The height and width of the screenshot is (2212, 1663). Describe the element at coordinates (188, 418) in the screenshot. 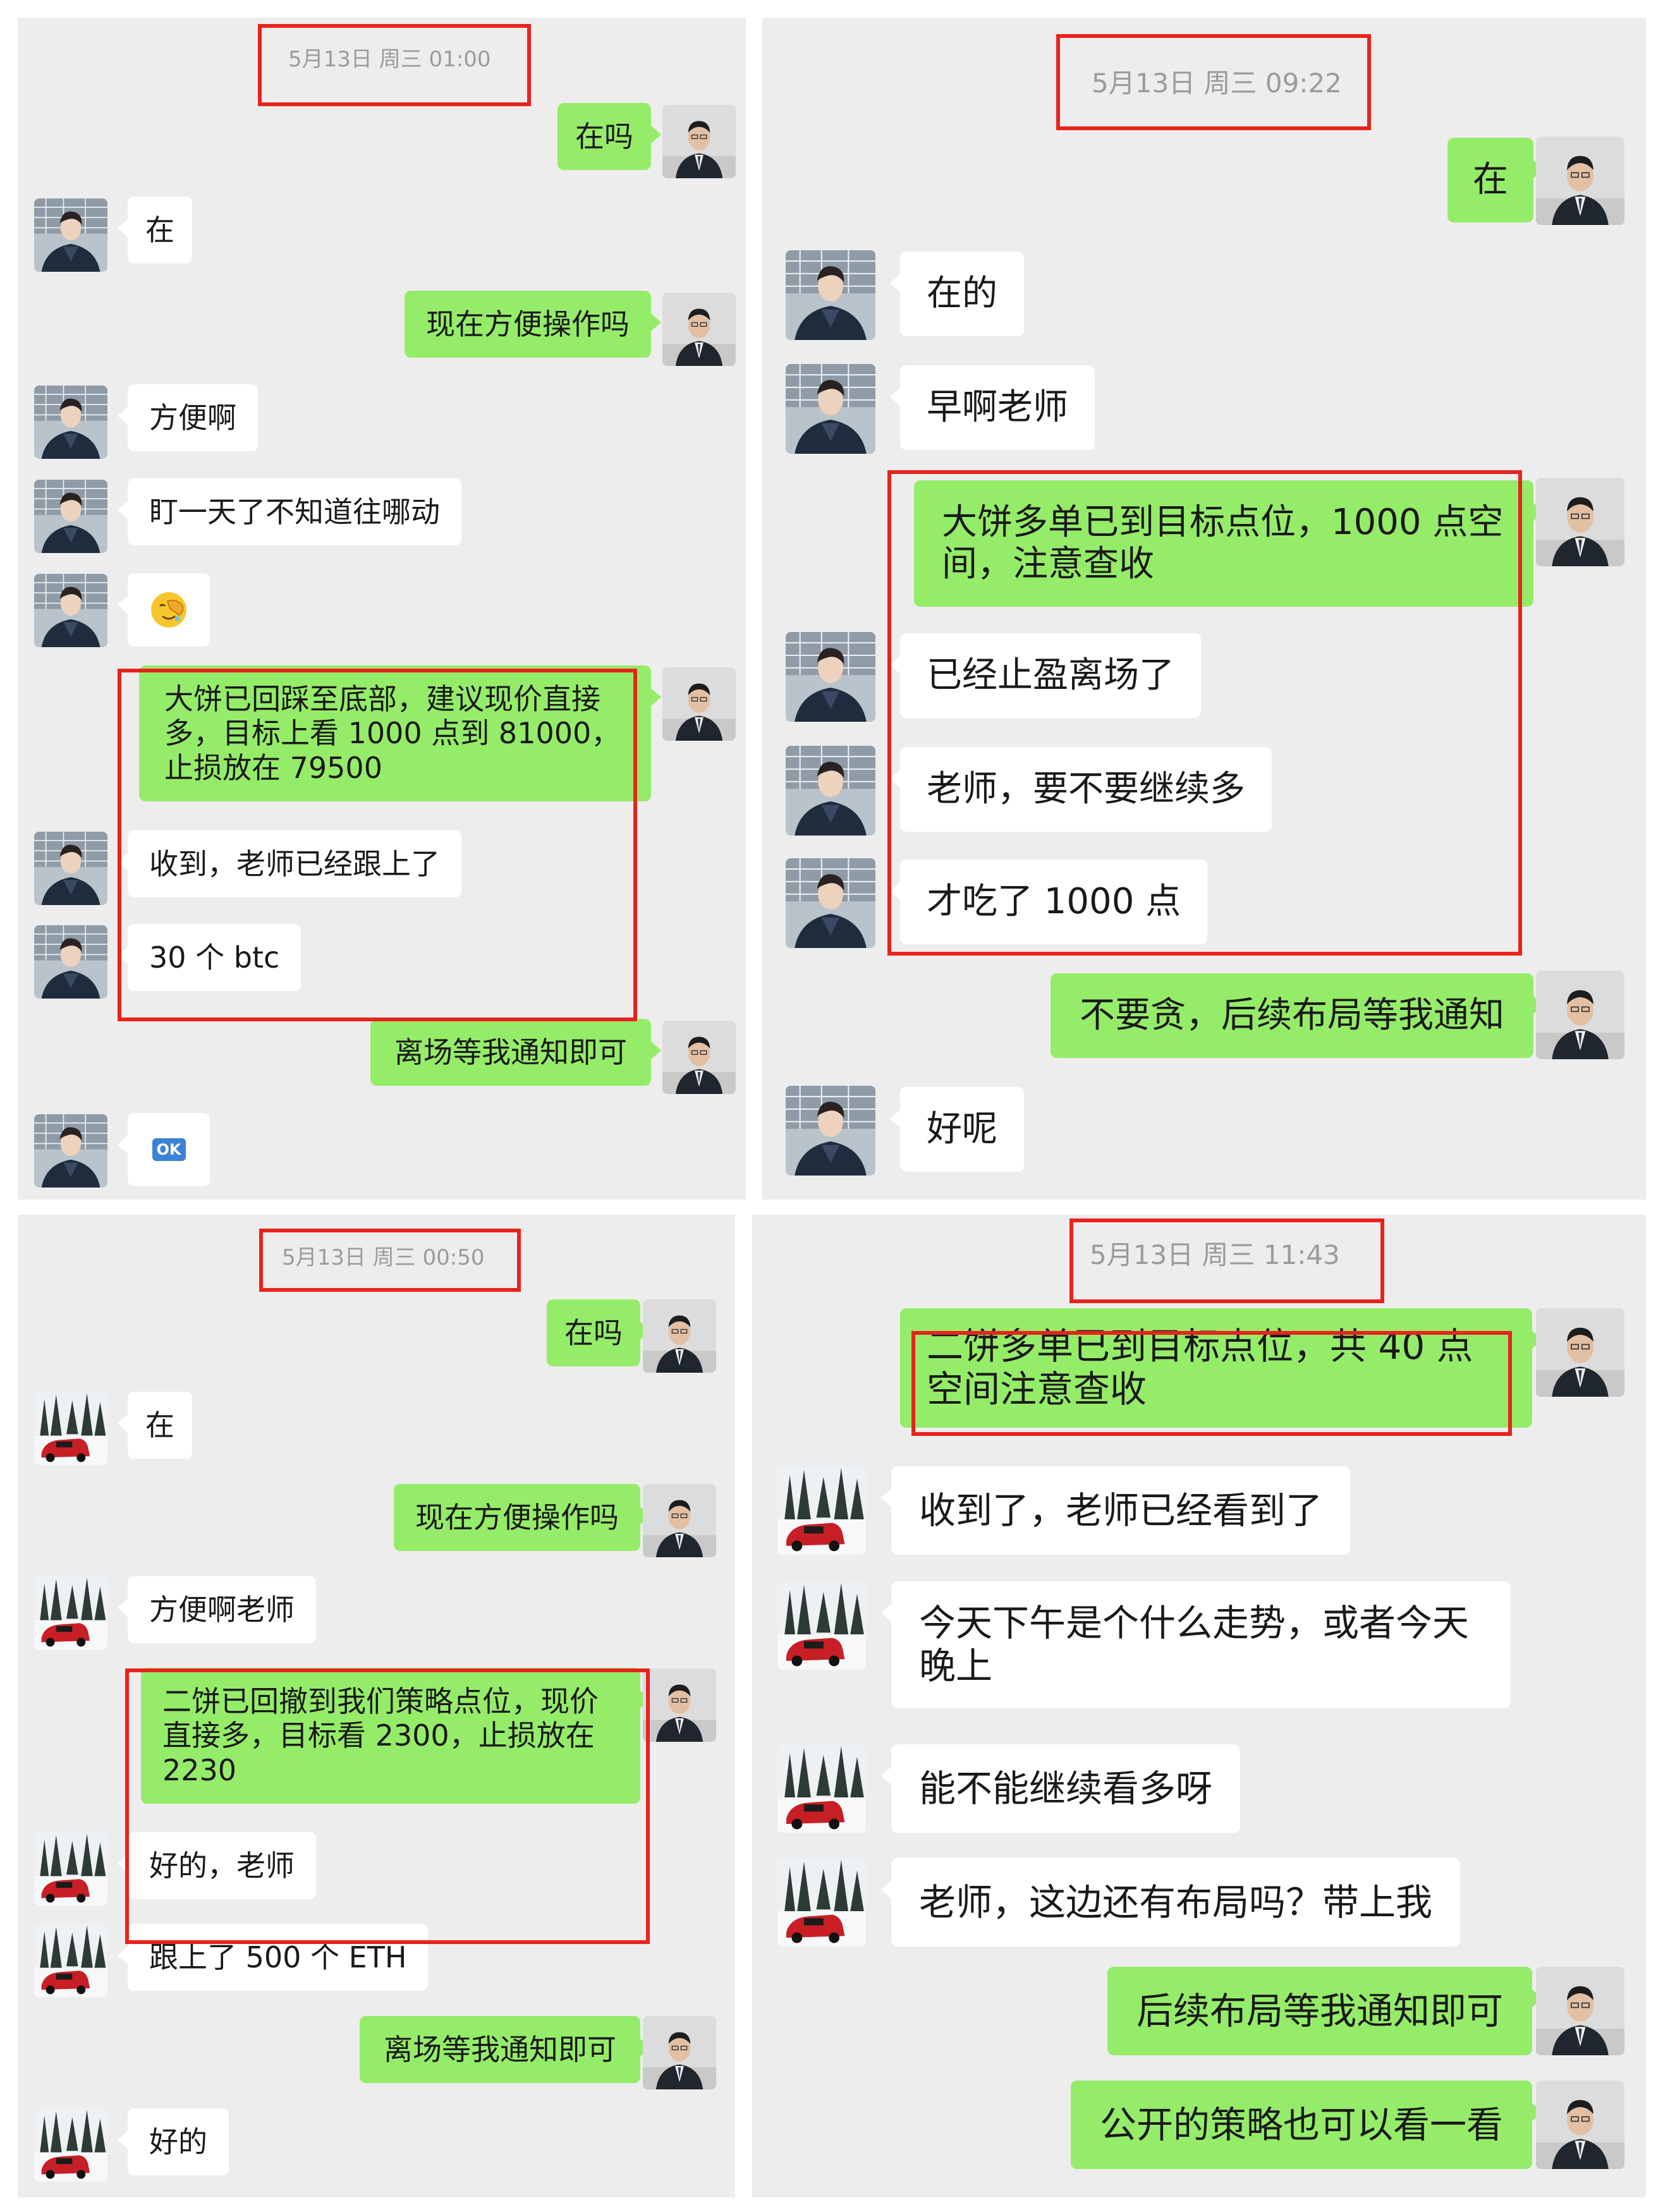

I see `message-bubble: 方便啊` at that location.